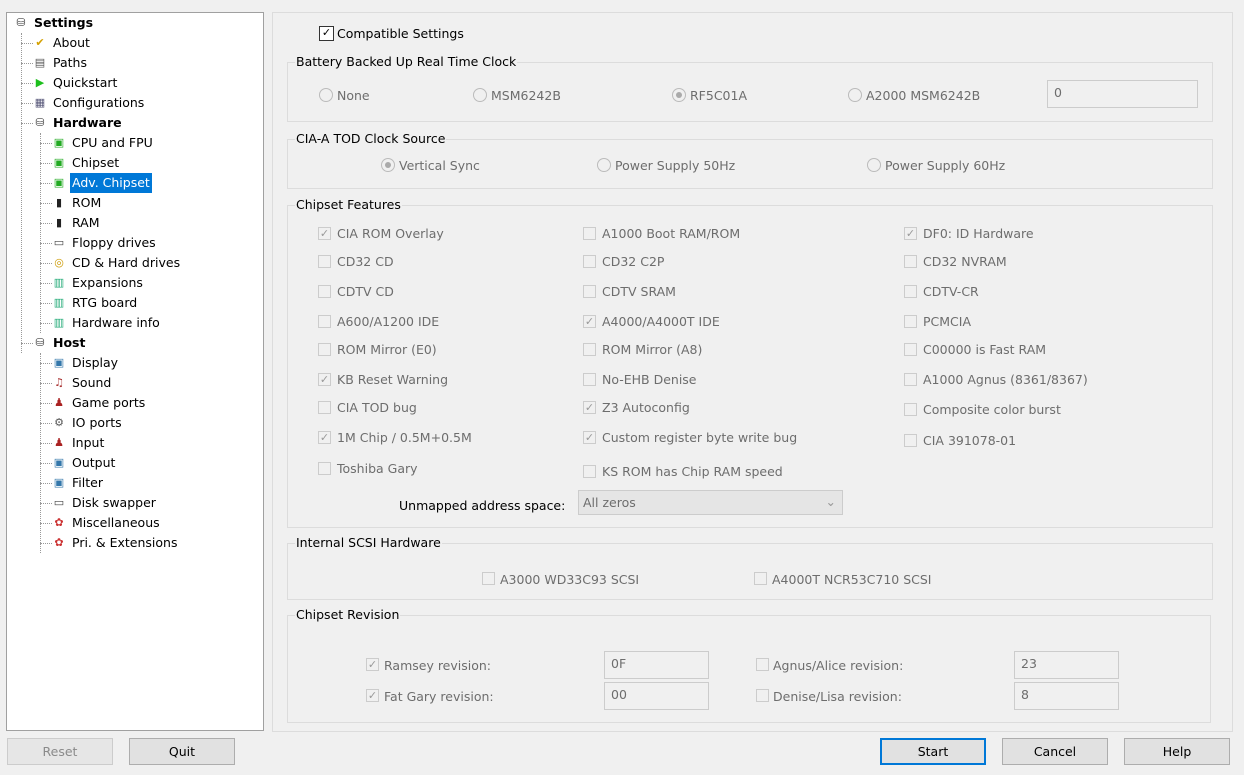 The width and height of the screenshot is (1244, 775). What do you see at coordinates (372, 695) in the screenshot?
I see `fat-gary-revision-checkbox: ✓` at bounding box center [372, 695].